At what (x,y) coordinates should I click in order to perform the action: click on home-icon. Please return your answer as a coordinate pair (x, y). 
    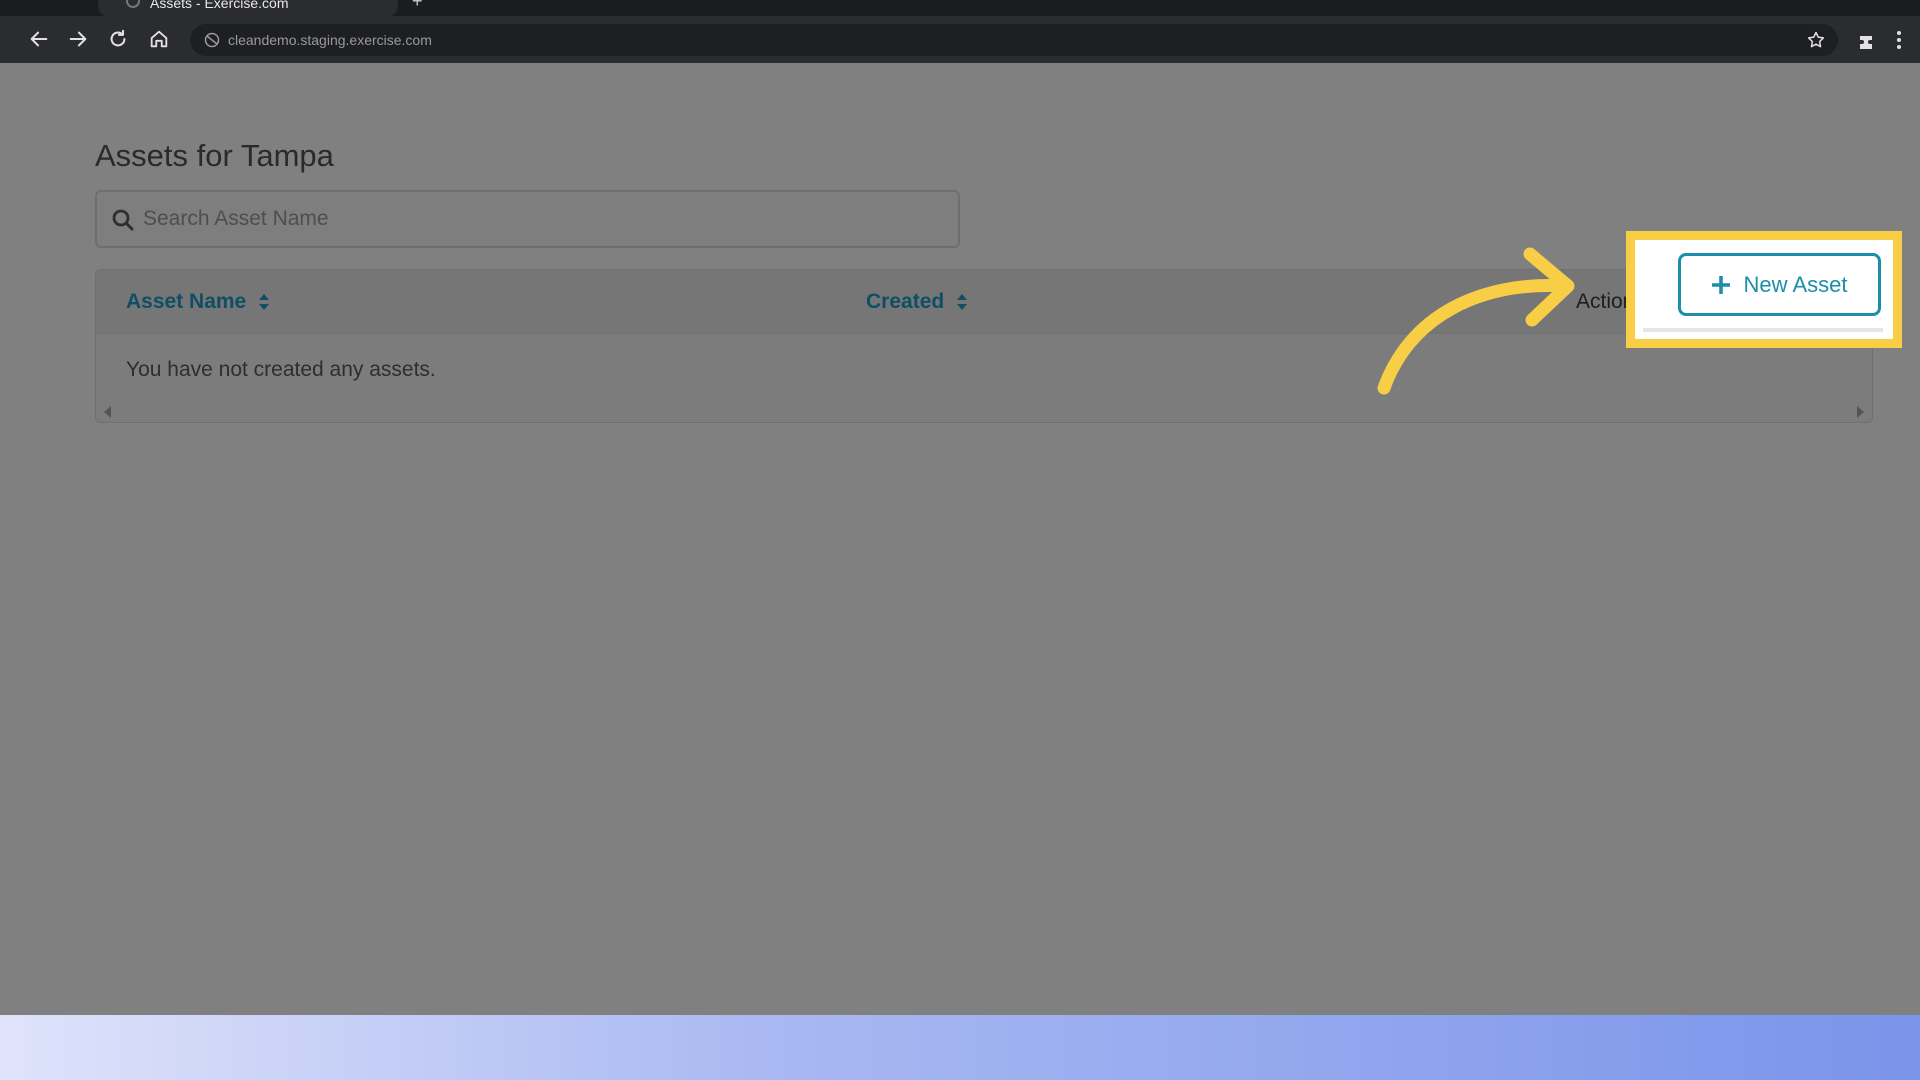
    Looking at the image, I should click on (159, 39).